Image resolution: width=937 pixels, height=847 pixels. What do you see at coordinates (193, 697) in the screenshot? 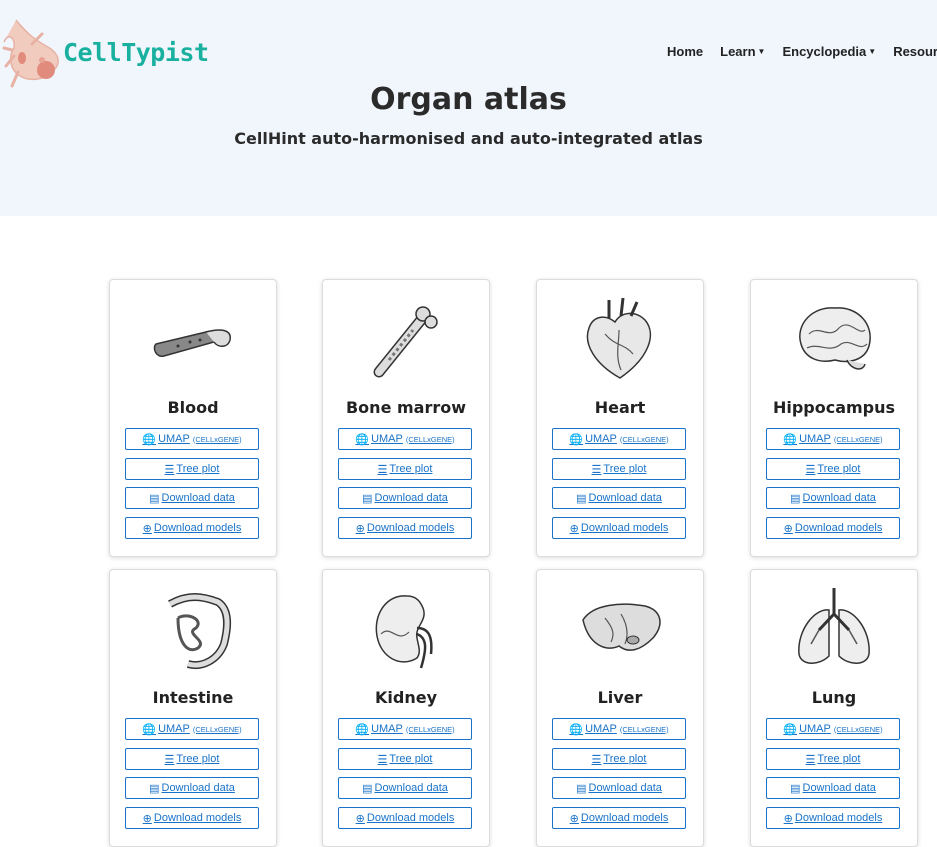
I see `organ-name: Intestine` at bounding box center [193, 697].